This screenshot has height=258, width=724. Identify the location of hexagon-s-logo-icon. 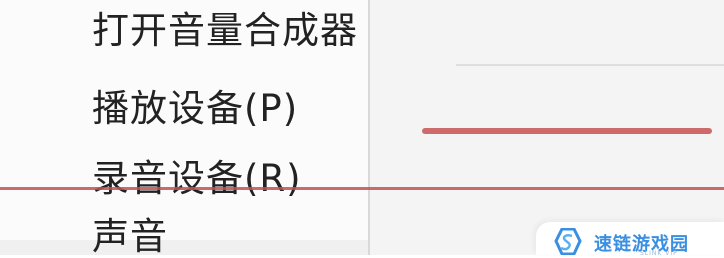
(568, 241).